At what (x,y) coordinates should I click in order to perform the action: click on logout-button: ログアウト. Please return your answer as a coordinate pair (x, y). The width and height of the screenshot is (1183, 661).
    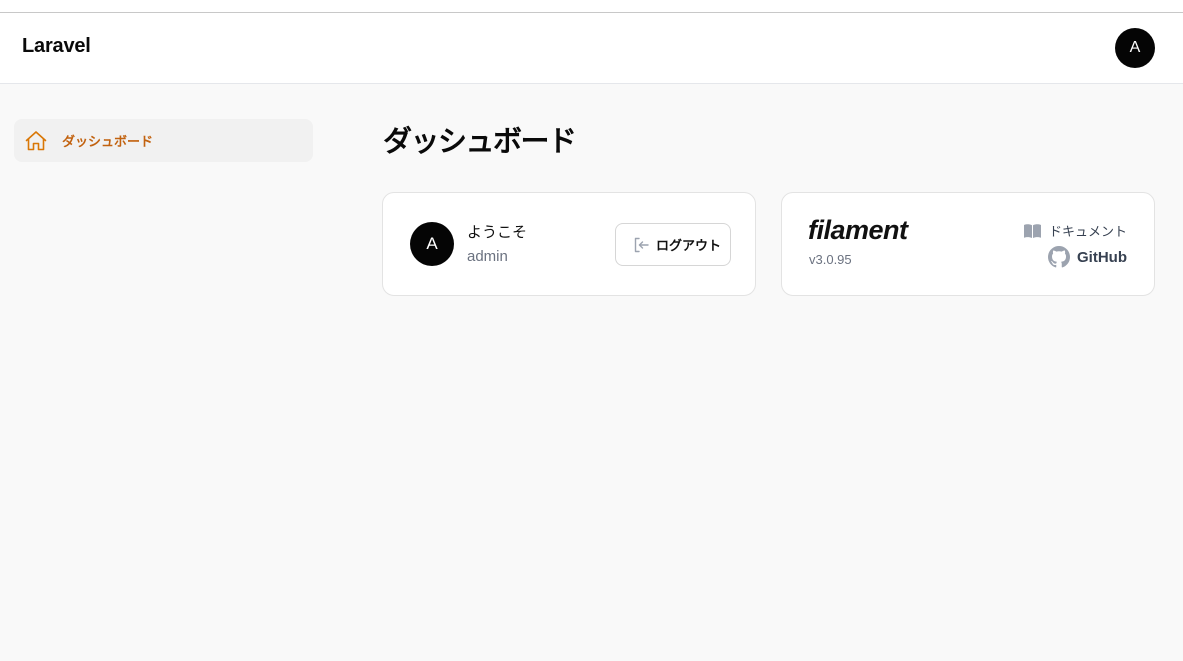
    Looking at the image, I should click on (673, 244).